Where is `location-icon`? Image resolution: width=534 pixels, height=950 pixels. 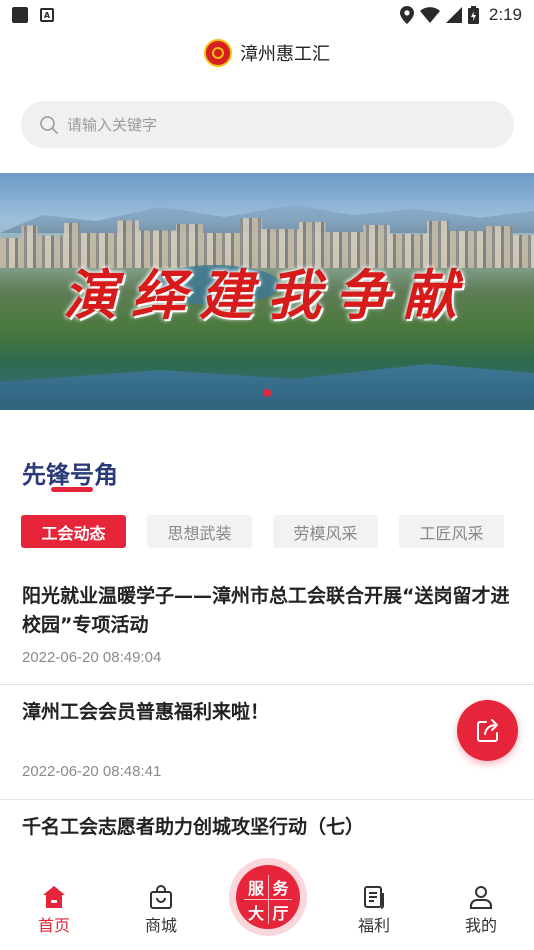
location-icon is located at coordinates (406, 15).